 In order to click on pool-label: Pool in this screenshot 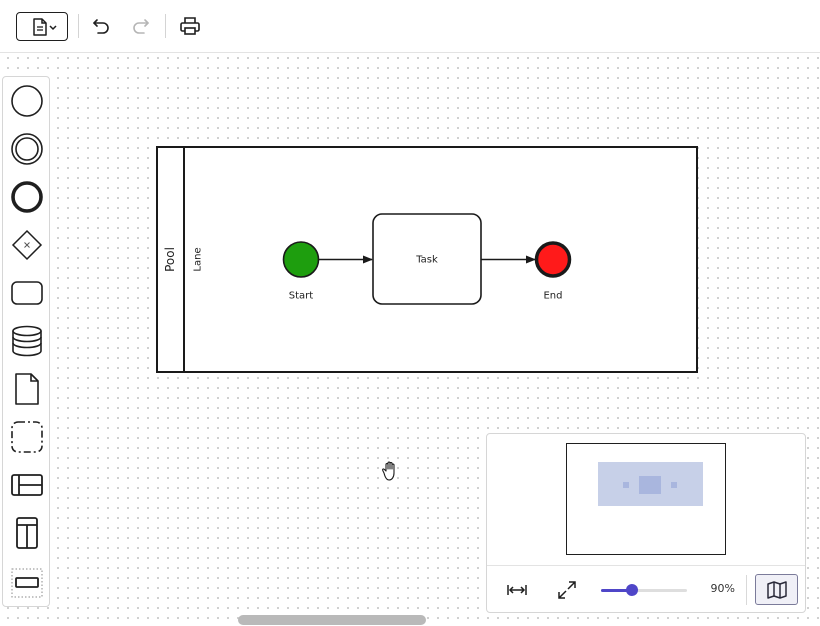, I will do `click(170, 259)`.